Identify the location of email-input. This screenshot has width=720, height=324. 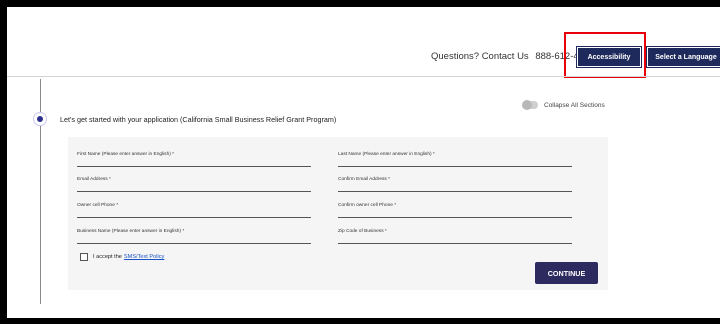
(196, 183).